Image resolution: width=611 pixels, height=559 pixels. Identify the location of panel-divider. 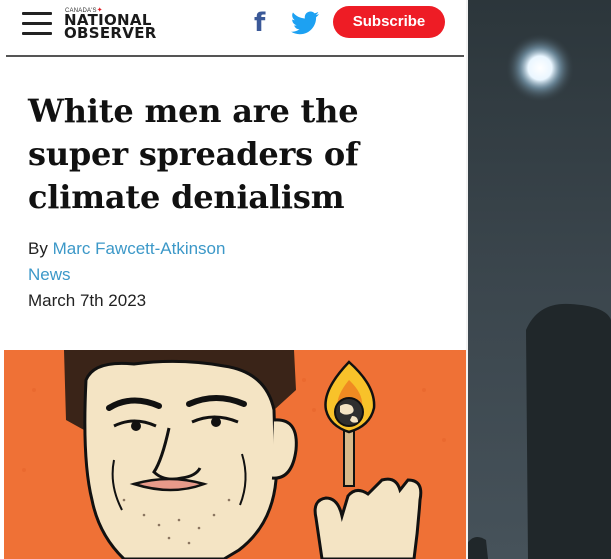
(467, 279).